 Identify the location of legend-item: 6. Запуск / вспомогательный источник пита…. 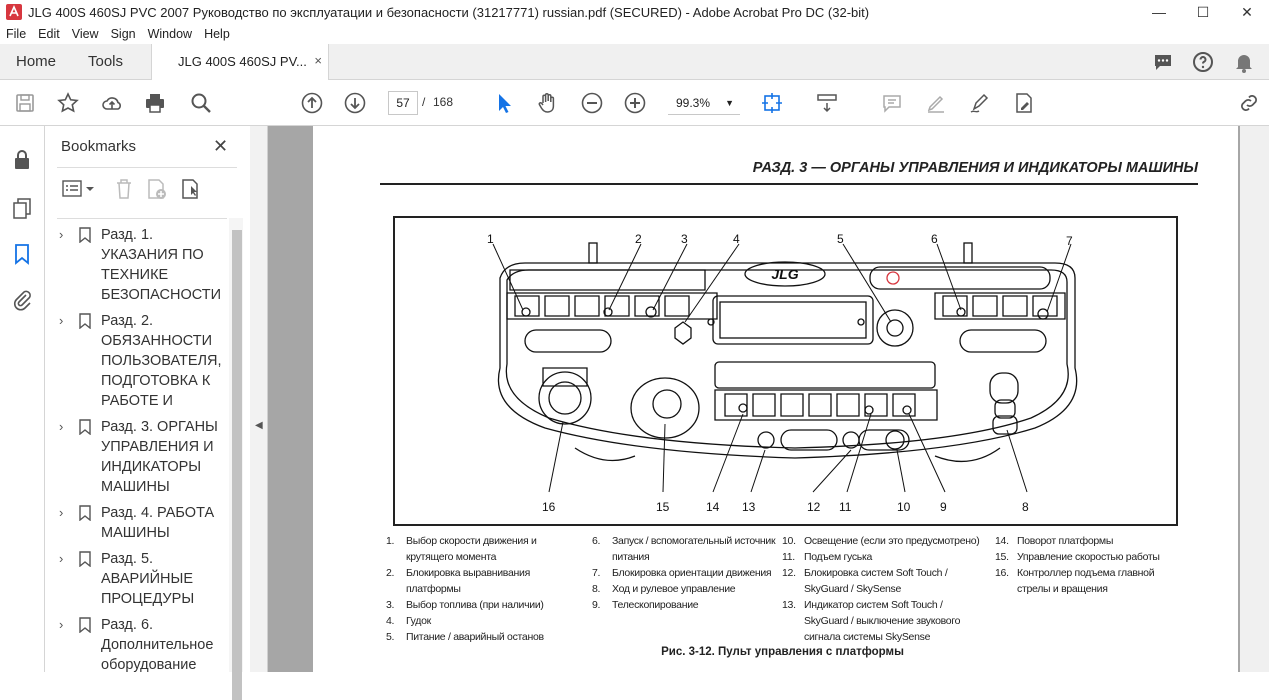
(684, 549).